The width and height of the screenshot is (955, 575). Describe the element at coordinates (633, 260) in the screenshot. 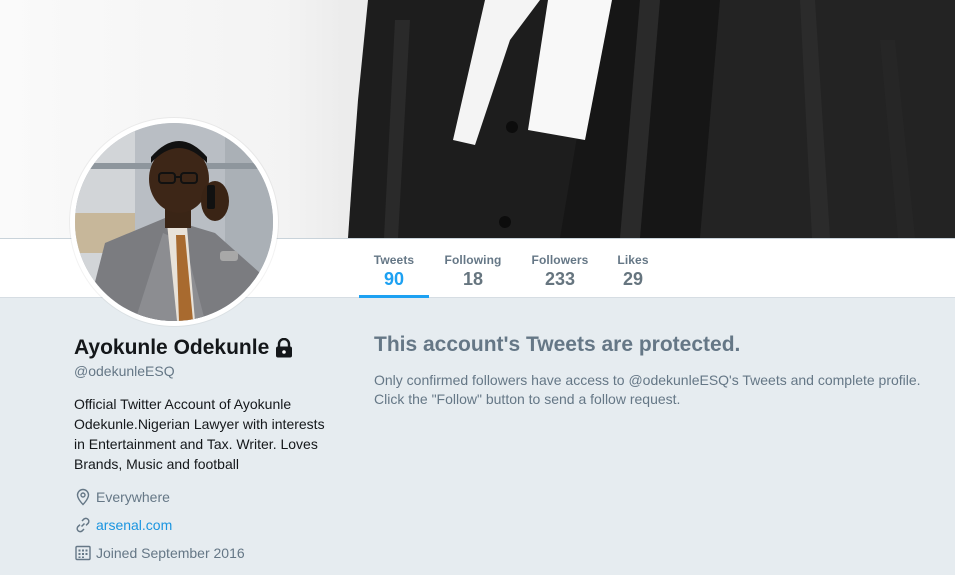

I see `likes-label: Likes` at that location.